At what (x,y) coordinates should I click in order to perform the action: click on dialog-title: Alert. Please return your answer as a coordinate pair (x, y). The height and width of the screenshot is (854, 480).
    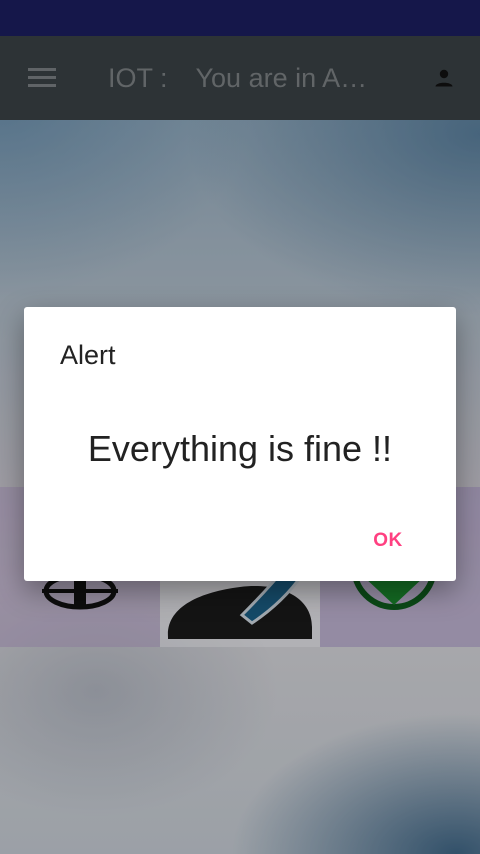
    Looking at the image, I should click on (88, 355).